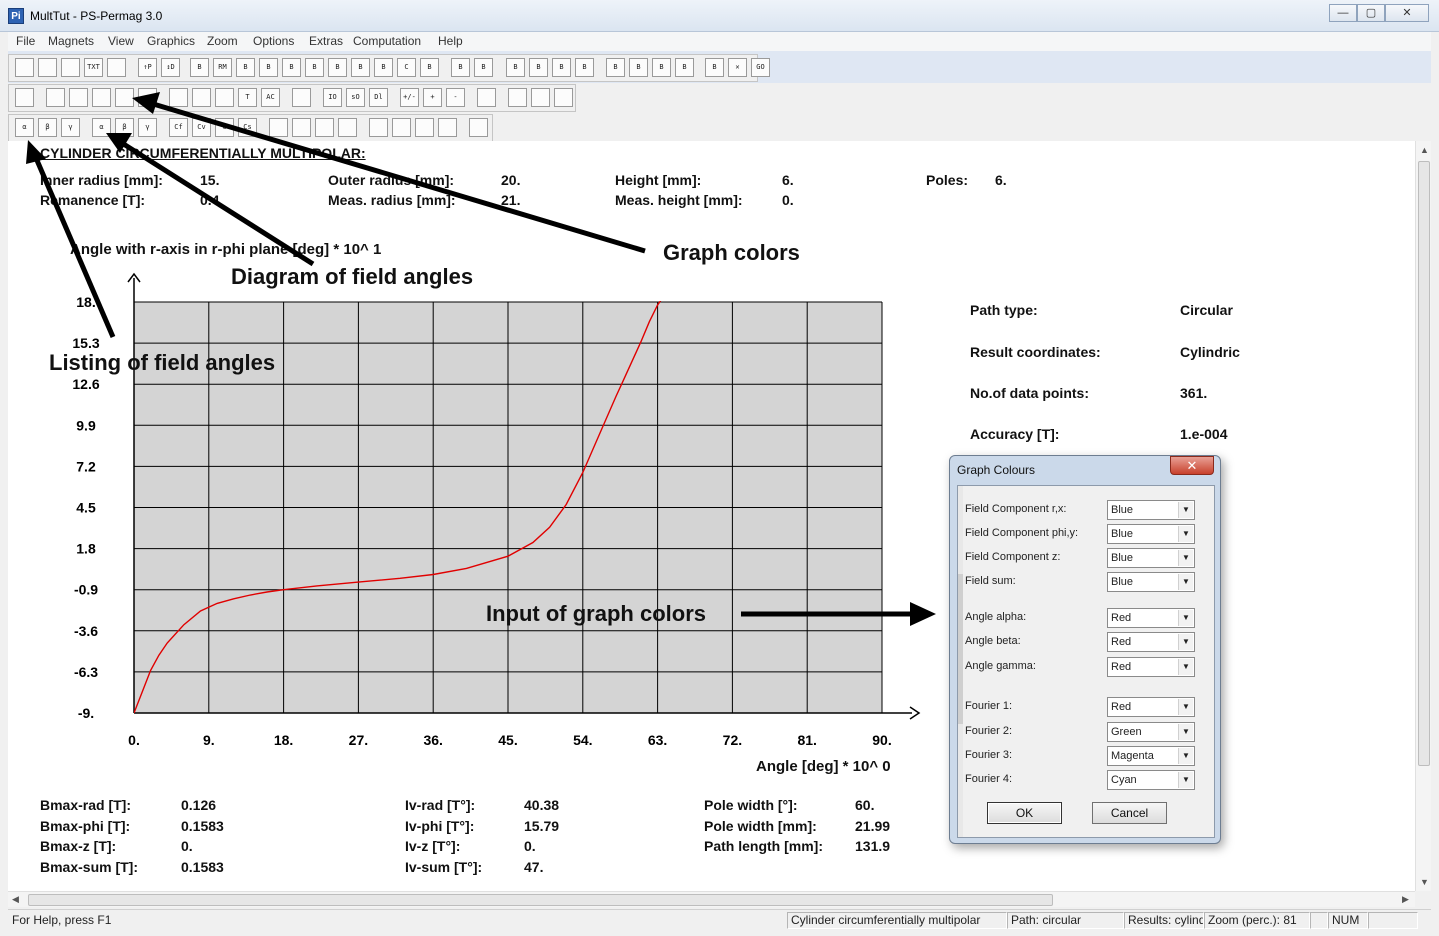  I want to click on toolbar-row-3-button-9: C, so click(224, 127).